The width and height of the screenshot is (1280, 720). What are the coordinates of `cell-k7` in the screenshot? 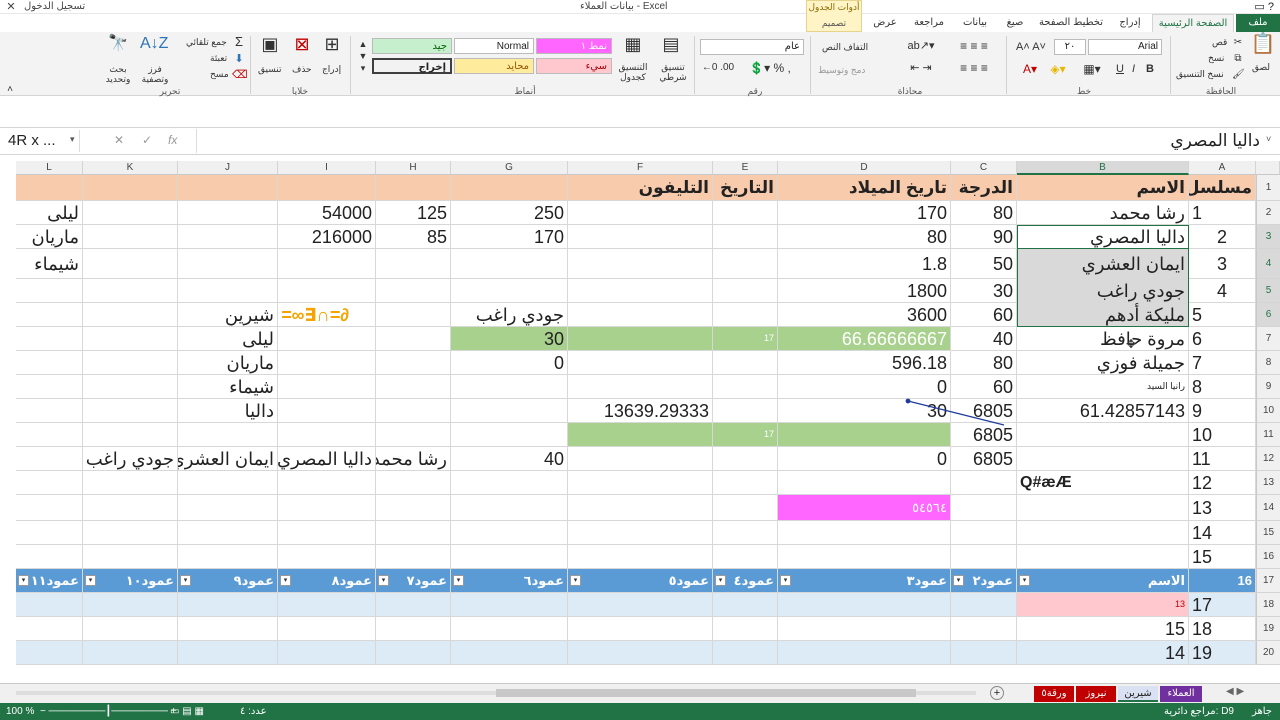 It's located at (130, 339).